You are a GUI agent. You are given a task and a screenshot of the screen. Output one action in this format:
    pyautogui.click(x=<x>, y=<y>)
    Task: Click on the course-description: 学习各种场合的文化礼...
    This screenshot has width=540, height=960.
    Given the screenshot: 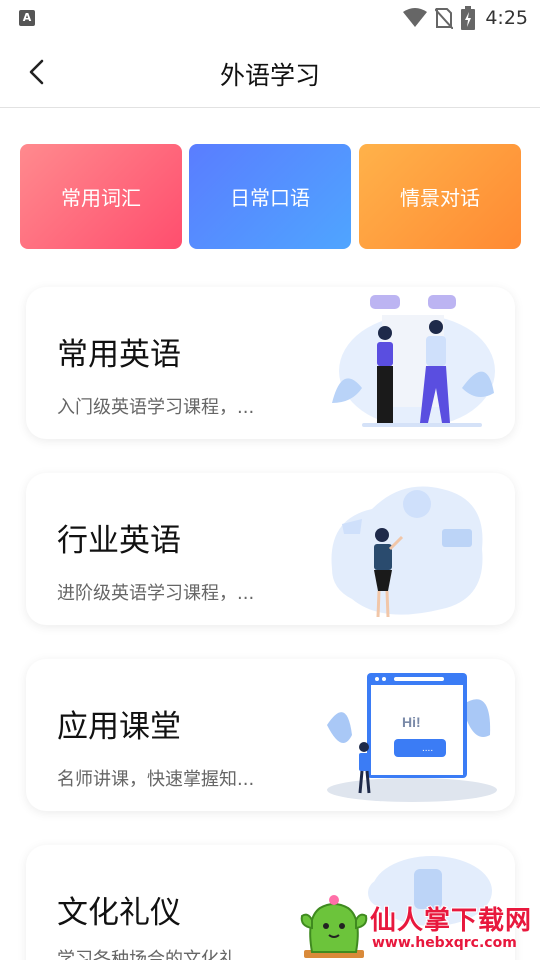 What is the action you would take?
    pyautogui.click(x=156, y=954)
    